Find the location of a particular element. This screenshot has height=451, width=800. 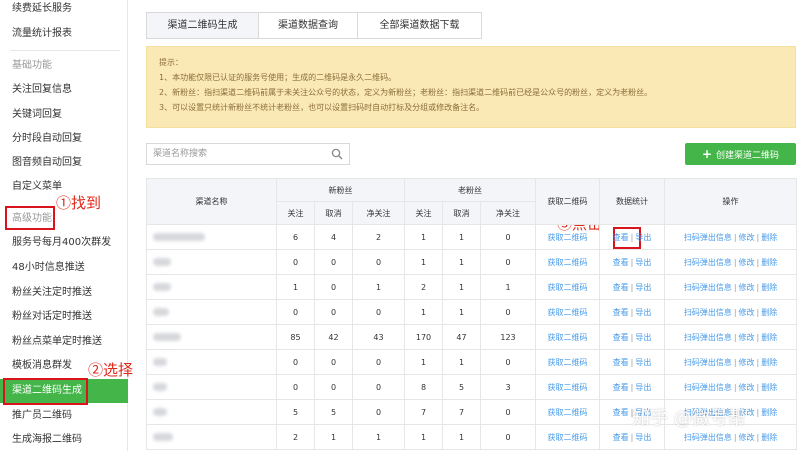

old-follow-cell: 1 is located at coordinates (424, 312).